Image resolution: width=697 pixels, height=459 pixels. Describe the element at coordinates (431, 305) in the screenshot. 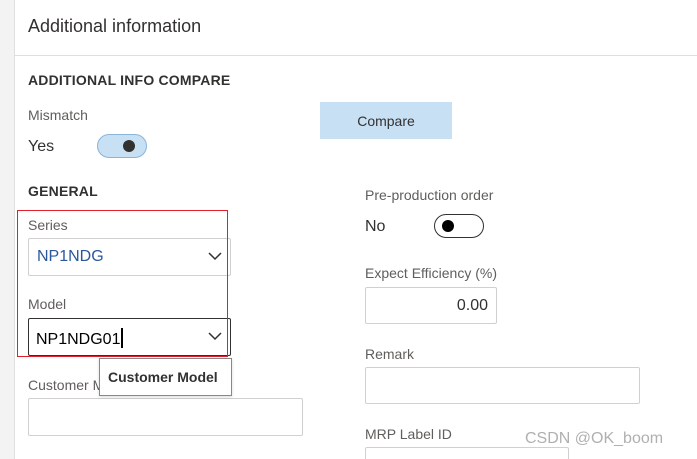

I see `expect-efficiency-input: 0.00` at that location.